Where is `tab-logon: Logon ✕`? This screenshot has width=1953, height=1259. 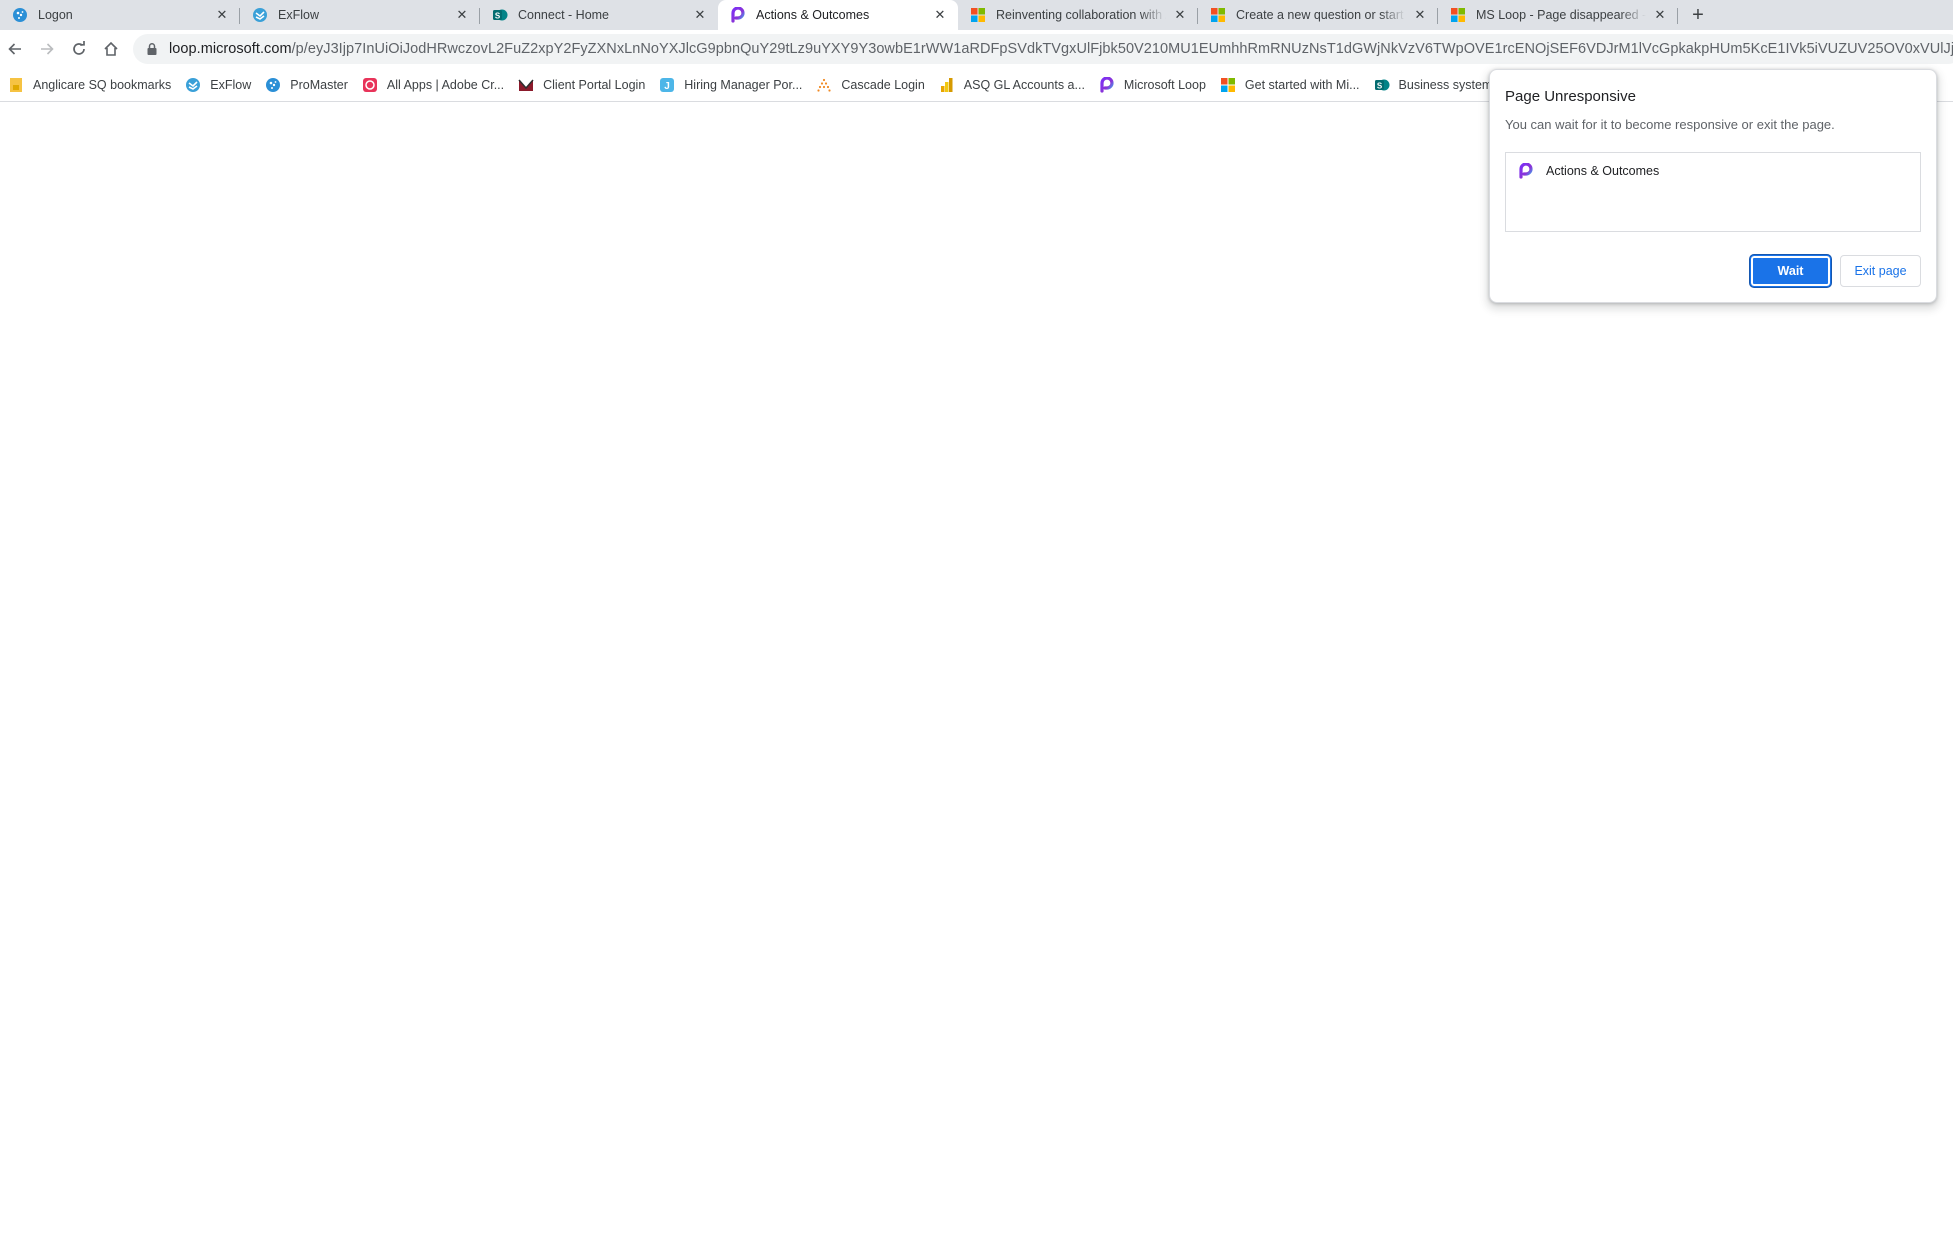 tab-logon: Logon ✕ is located at coordinates (120, 15).